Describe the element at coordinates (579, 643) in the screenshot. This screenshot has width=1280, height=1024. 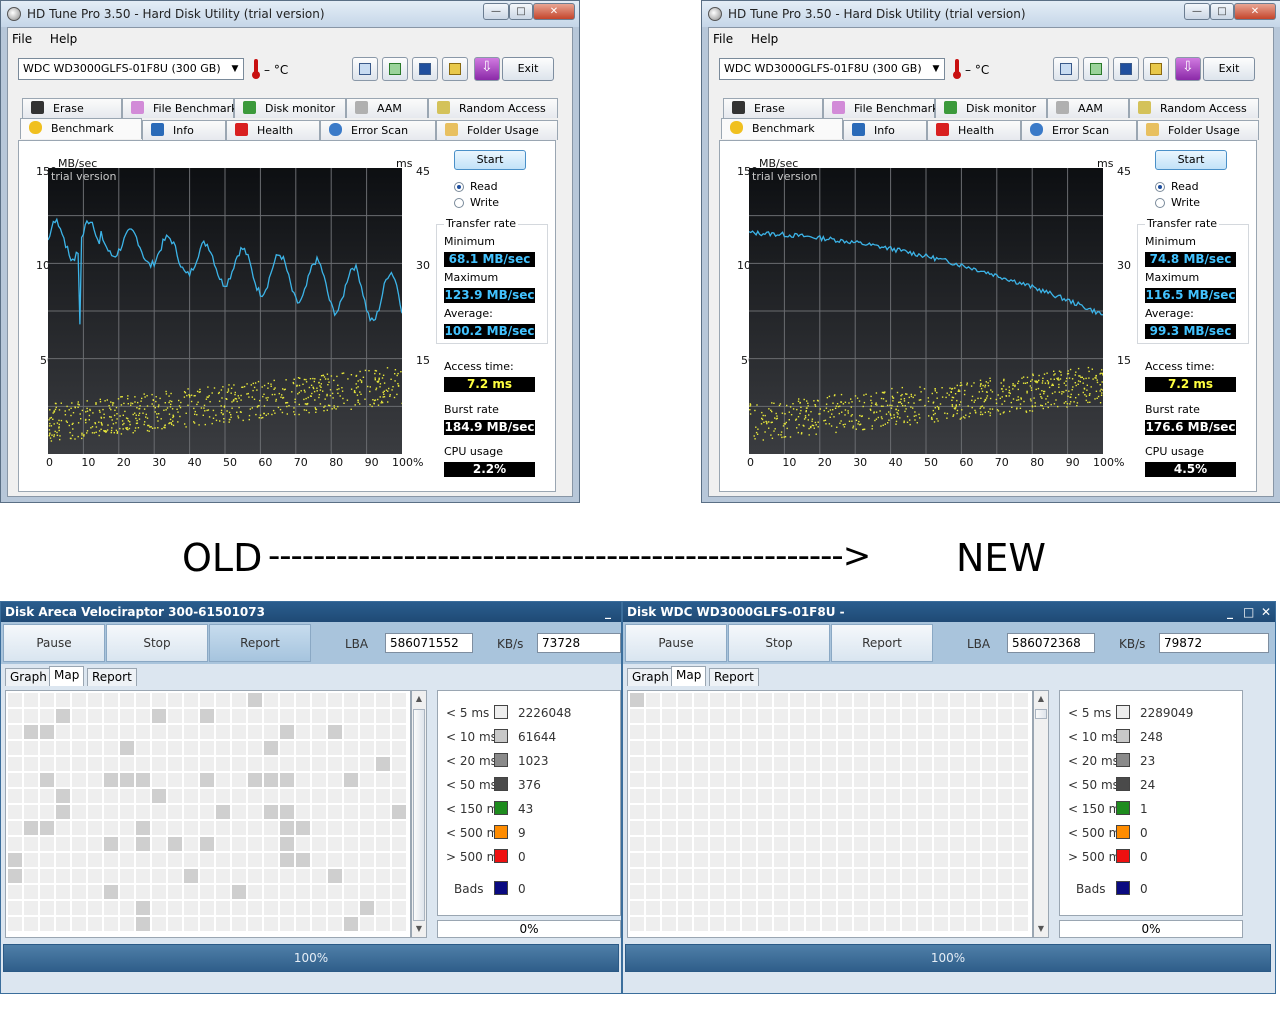
I see `kbs-field: 73728` at that location.